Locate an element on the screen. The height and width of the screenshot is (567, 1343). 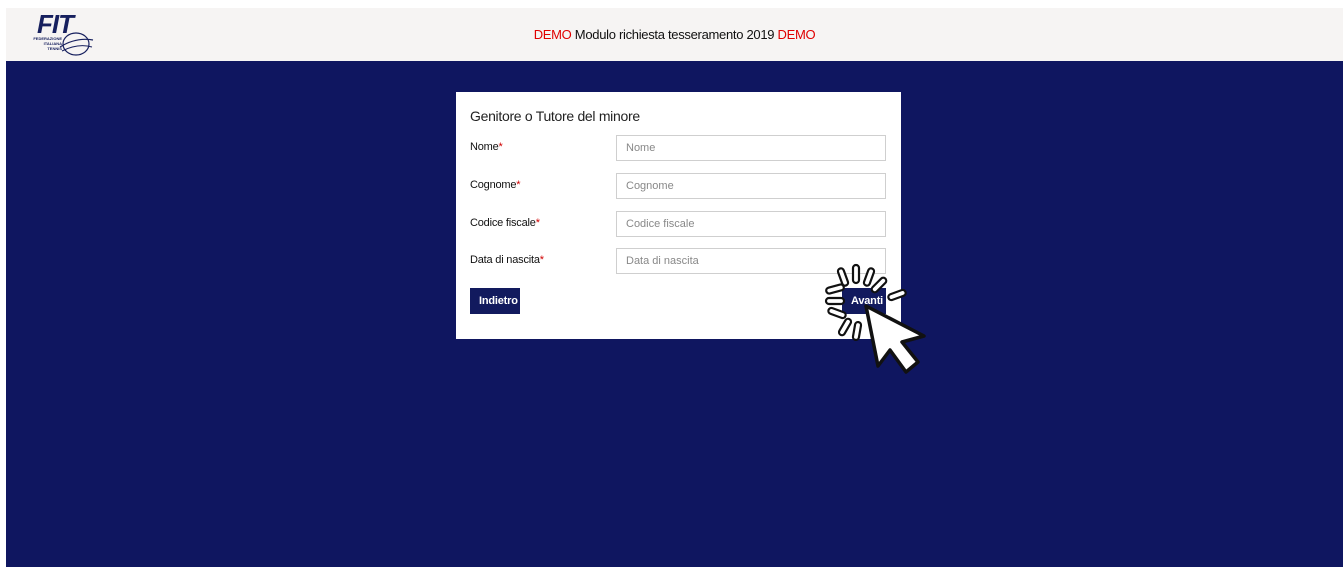
page-title-text: Modulo richiesta tesseramento 2019 is located at coordinates (674, 34).